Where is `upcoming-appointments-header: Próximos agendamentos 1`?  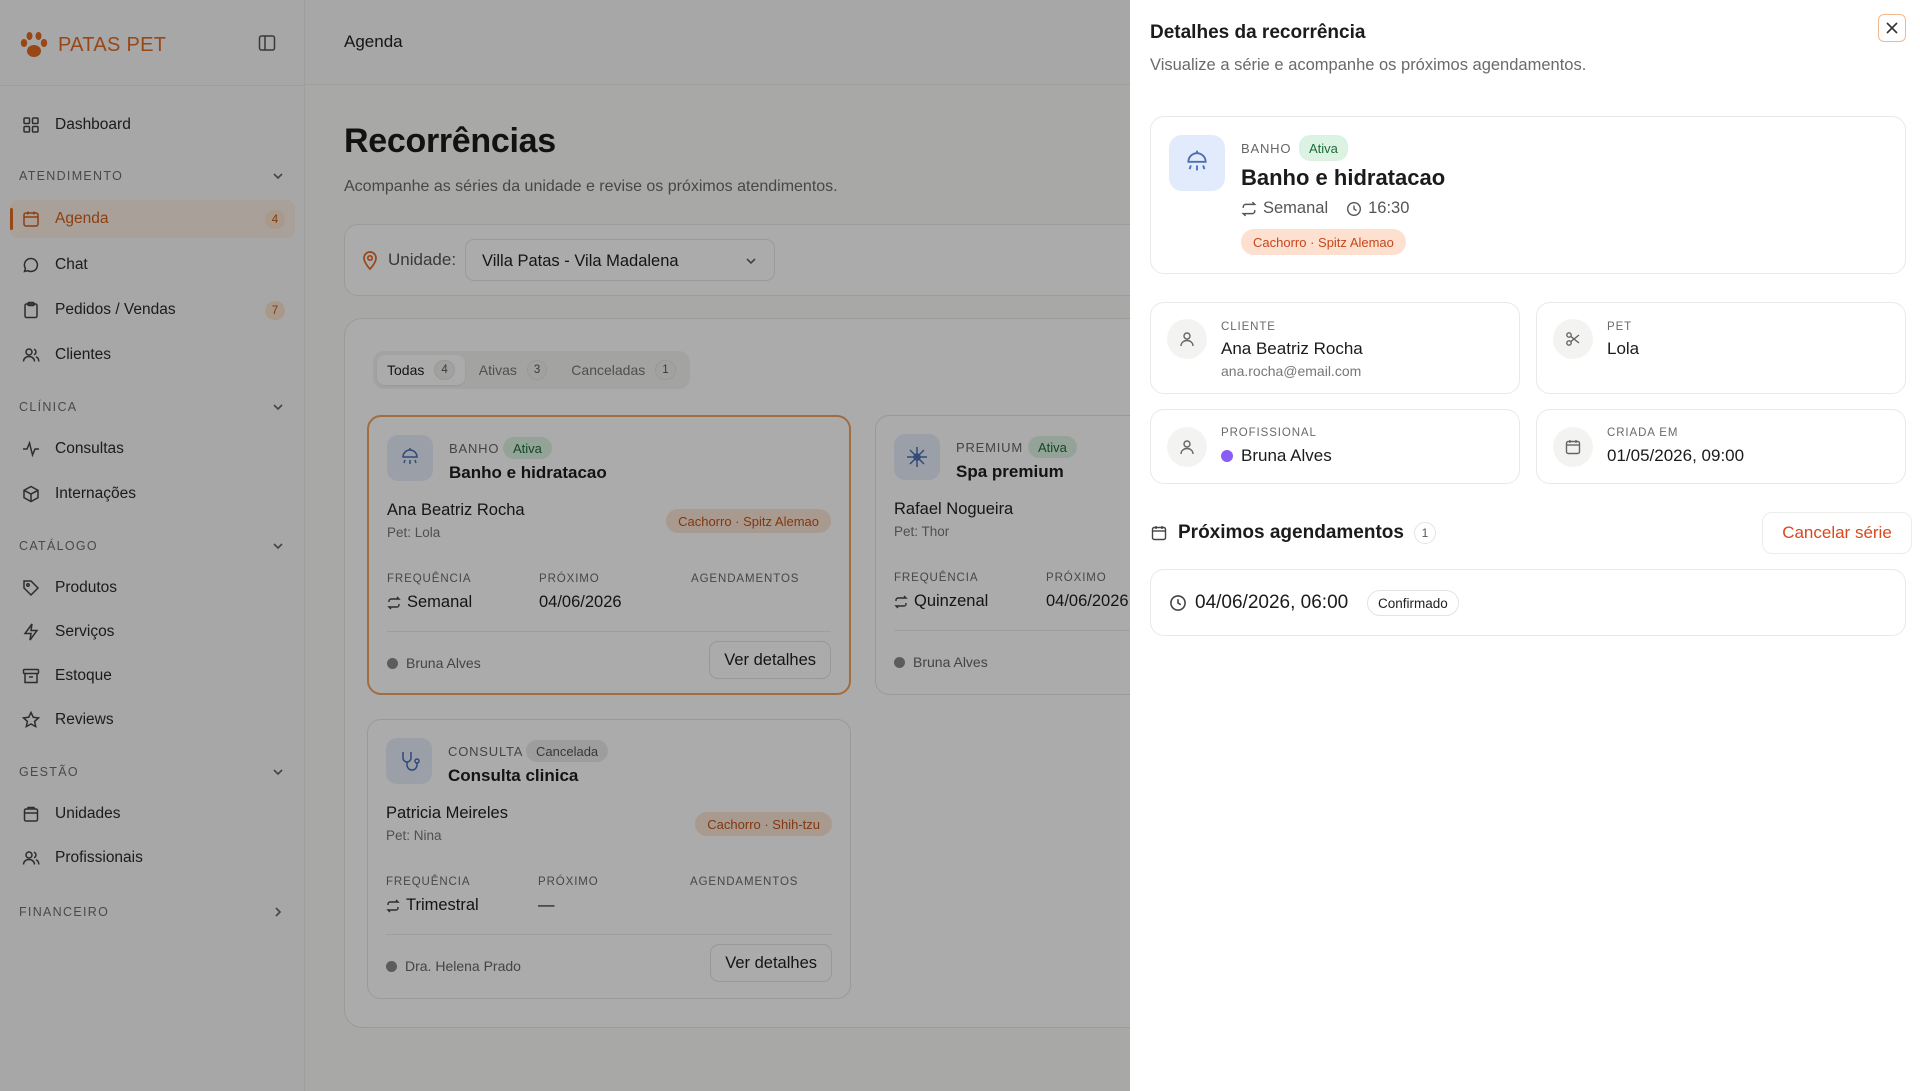
upcoming-appointments-header: Próximos agendamentos 1 is located at coordinates (1293, 533).